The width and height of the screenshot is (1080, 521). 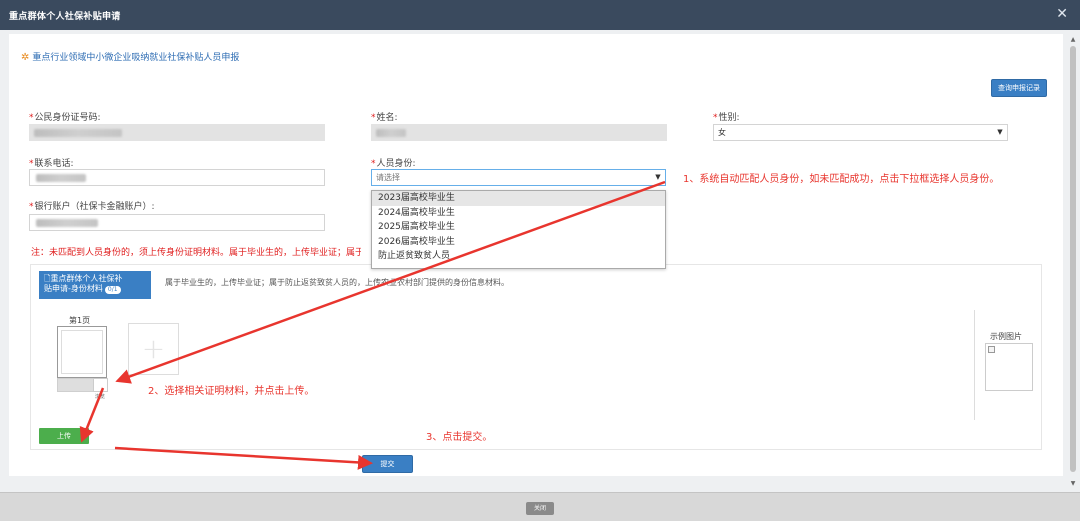 I want to click on scrollbar-thumb, so click(x=1073, y=259).